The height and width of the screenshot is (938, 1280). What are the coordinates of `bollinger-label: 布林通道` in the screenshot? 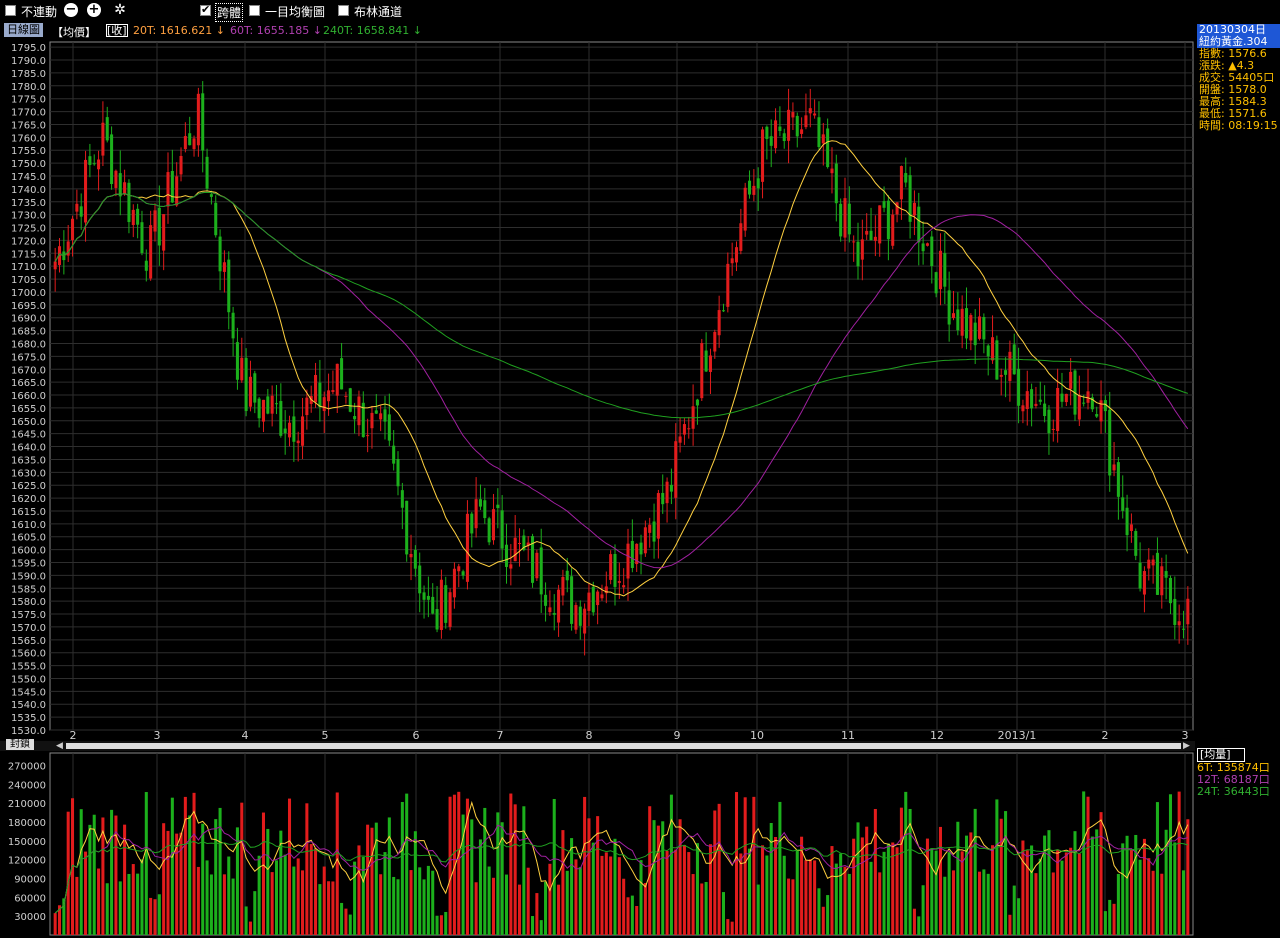 It's located at (378, 12).